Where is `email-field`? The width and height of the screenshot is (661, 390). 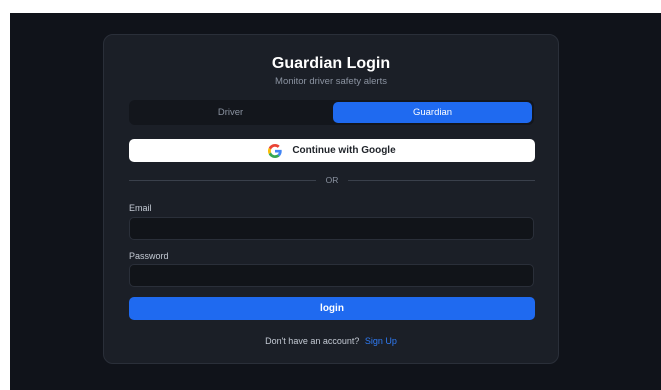
email-field is located at coordinates (331, 228).